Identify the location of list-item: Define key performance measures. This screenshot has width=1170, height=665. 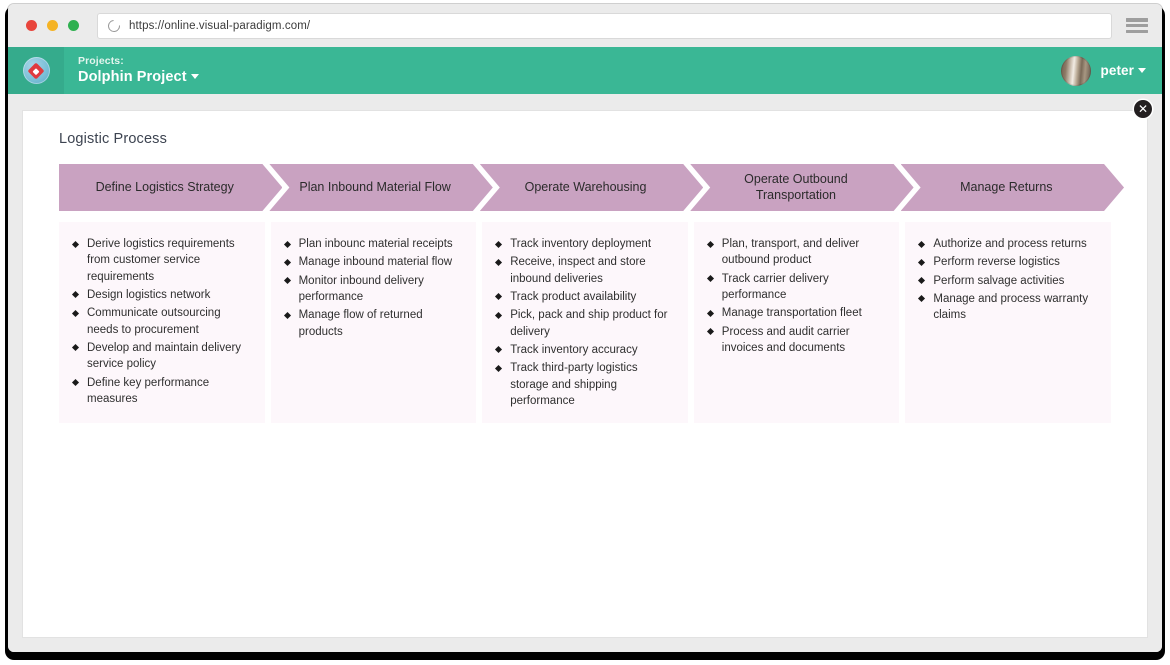
(163, 391).